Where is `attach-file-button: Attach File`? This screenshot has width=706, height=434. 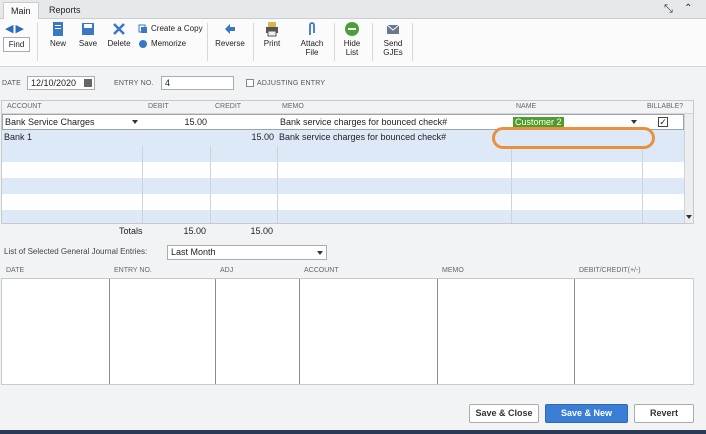
attach-file-button: Attach File is located at coordinates (312, 39).